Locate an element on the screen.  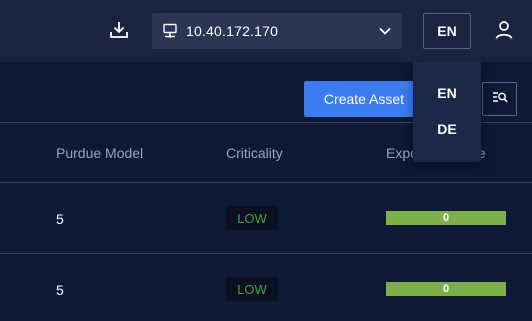
server-select: 10.40.172.170 is located at coordinates (277, 31).